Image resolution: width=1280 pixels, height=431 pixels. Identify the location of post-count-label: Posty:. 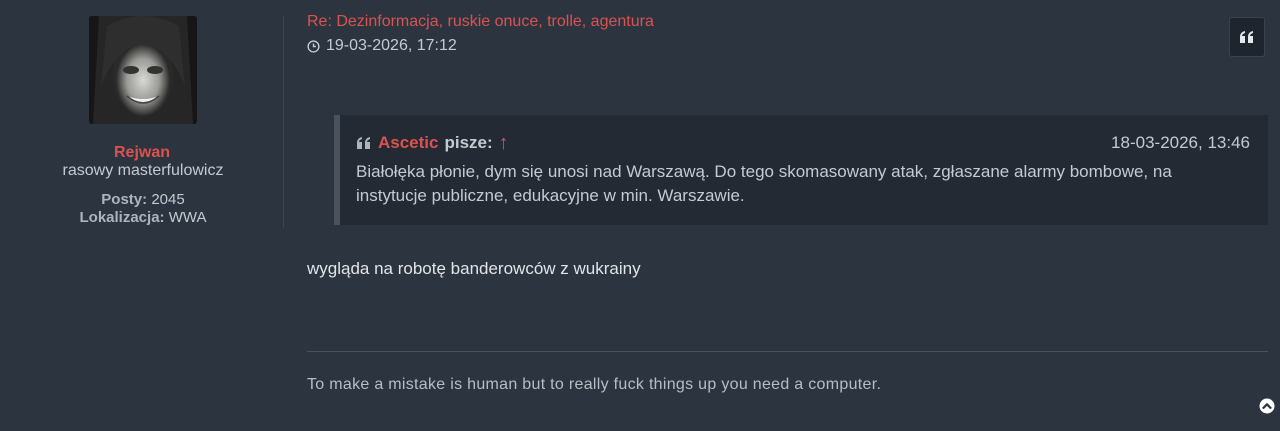
(124, 199).